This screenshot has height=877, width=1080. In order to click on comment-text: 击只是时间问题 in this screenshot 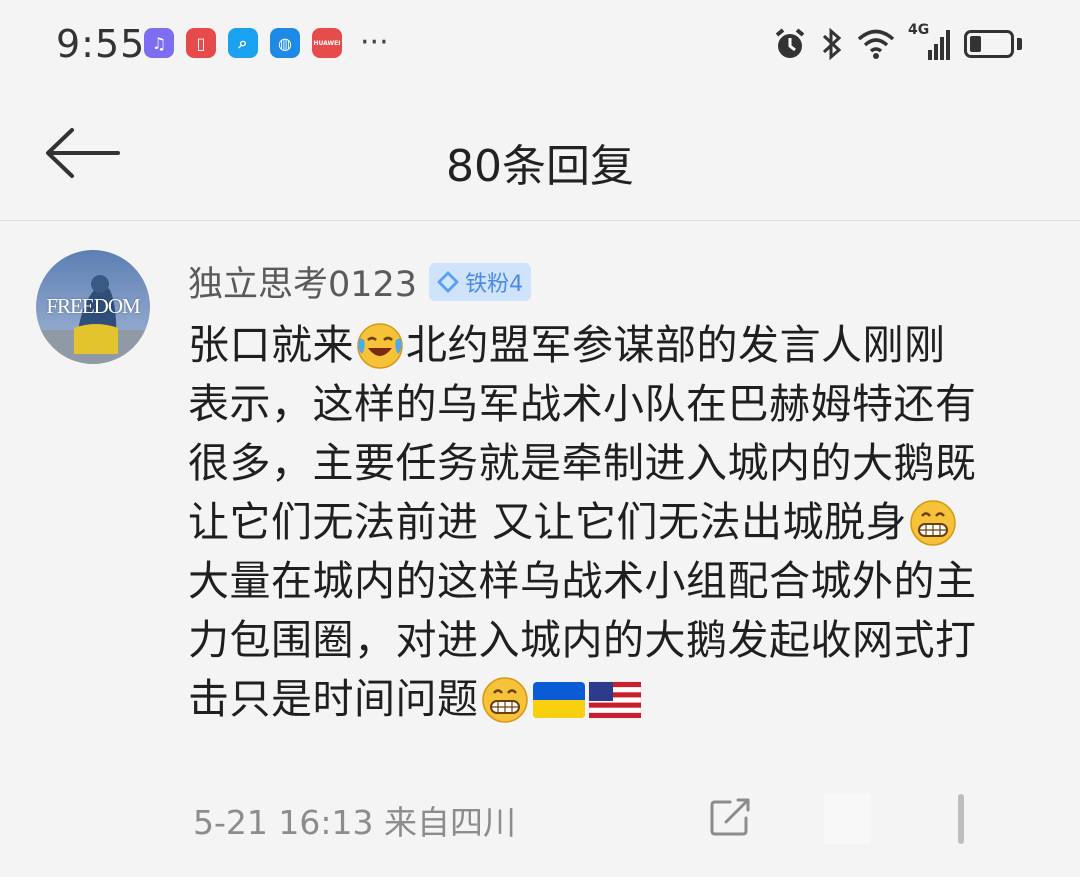, I will do `click(333, 699)`.